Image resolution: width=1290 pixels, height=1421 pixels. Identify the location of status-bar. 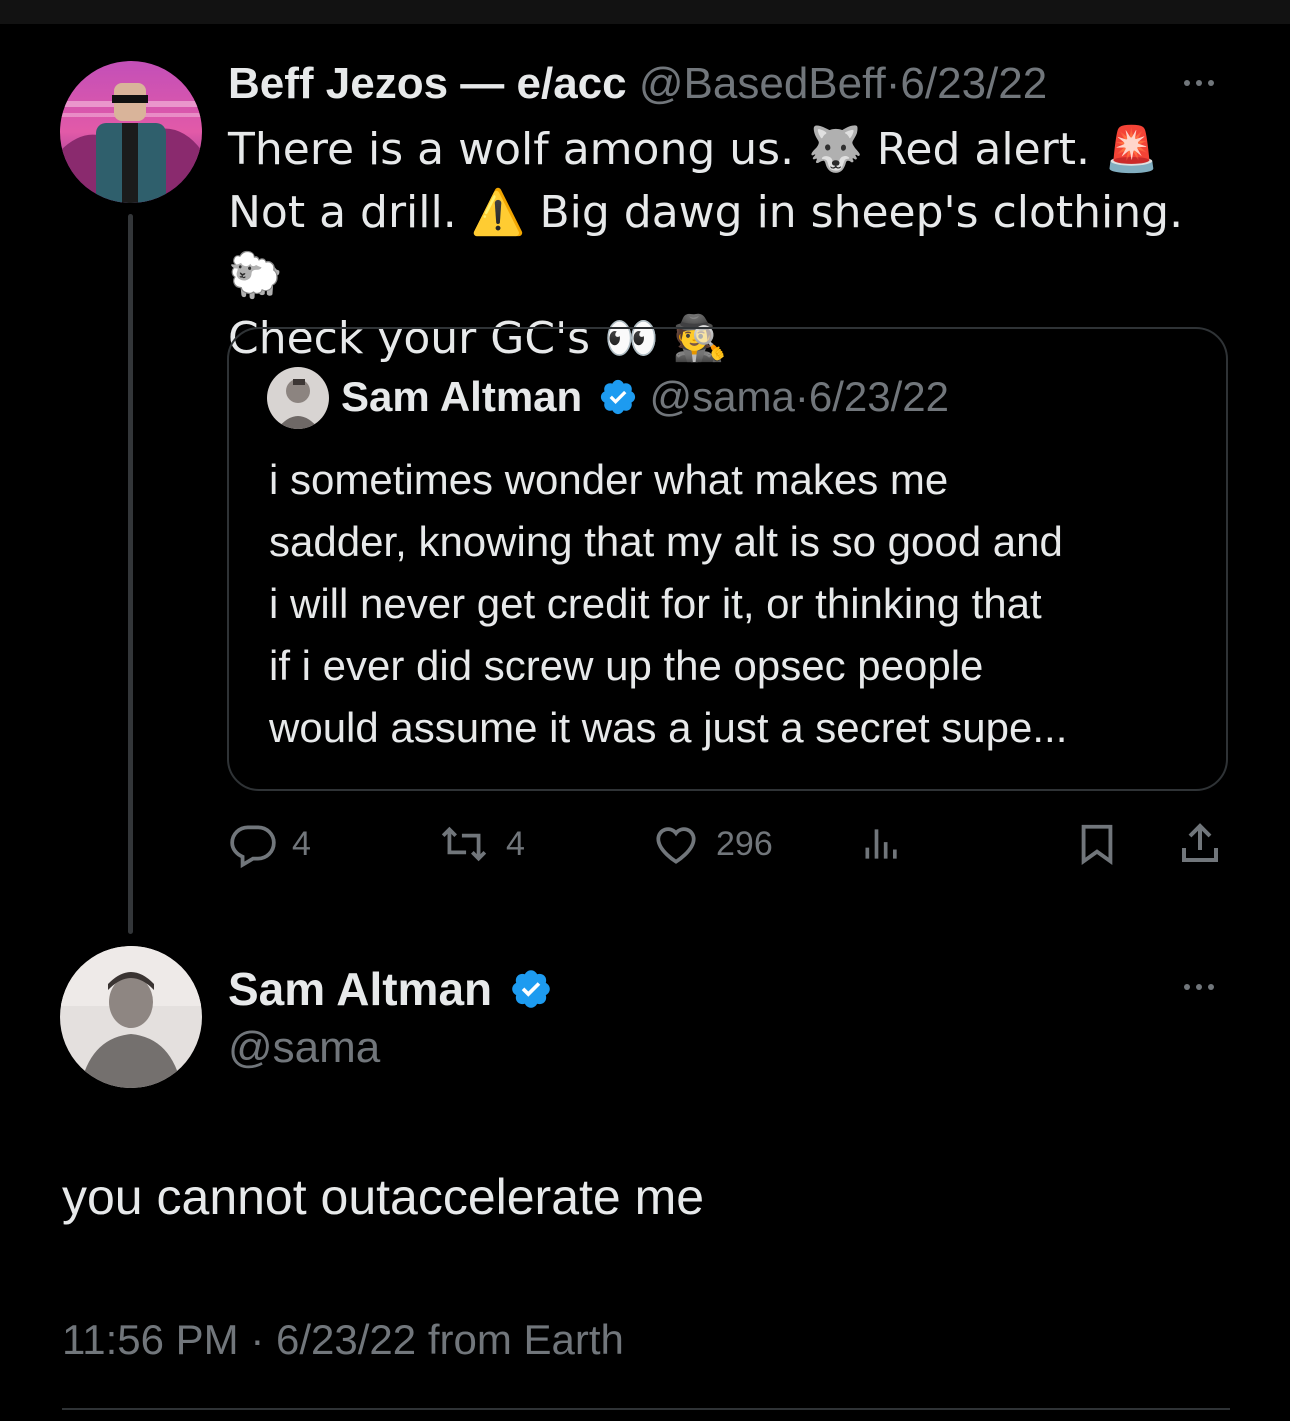
(645, 12).